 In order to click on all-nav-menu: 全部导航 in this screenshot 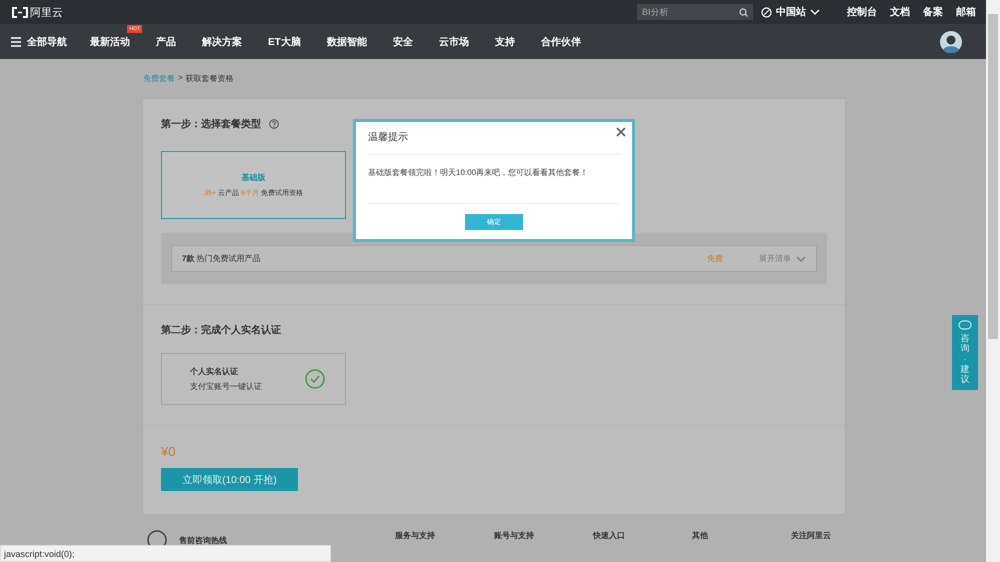, I will do `click(39, 42)`.